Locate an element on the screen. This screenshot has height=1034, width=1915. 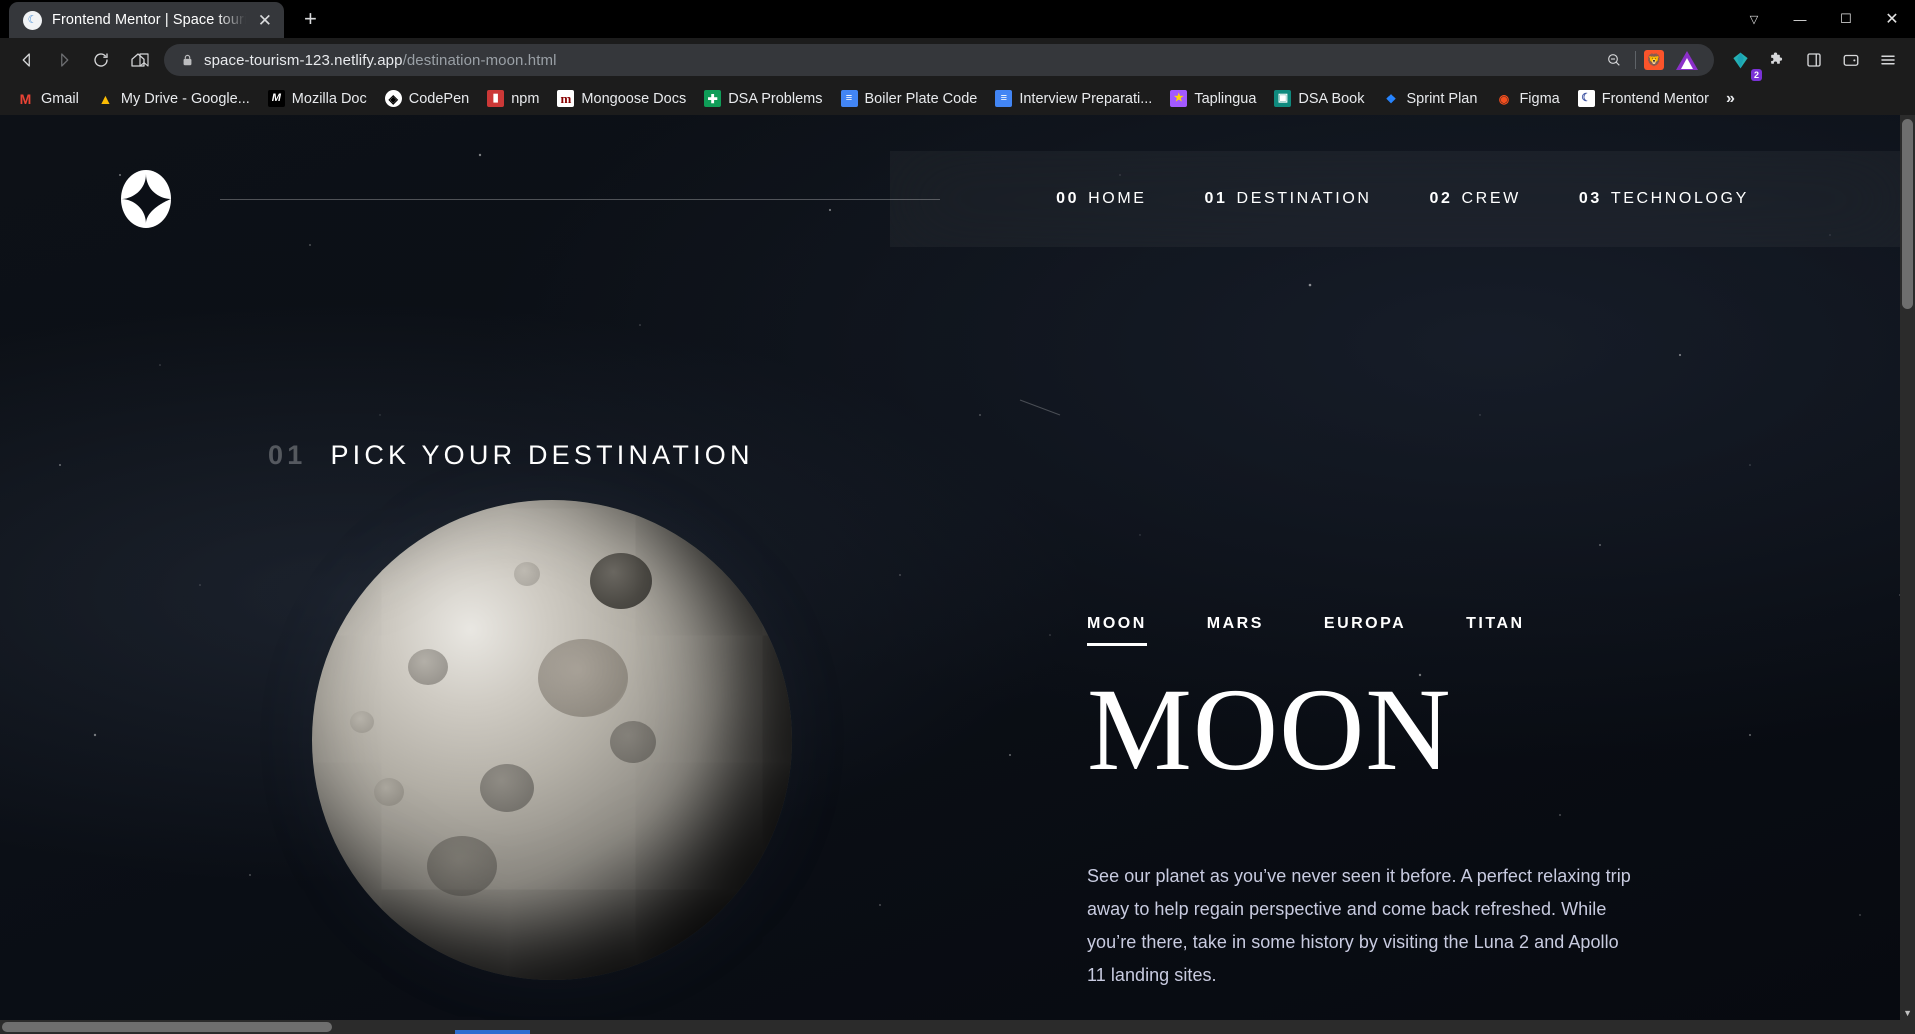
nav-item-technology: 03 TECHNOLOGY is located at coordinates (1664, 199).